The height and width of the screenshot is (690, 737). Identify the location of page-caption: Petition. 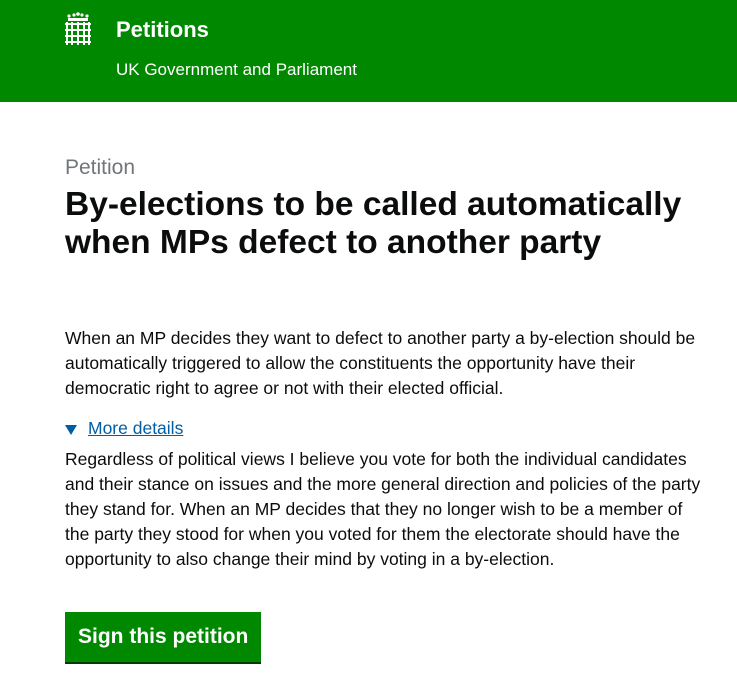
(100, 167).